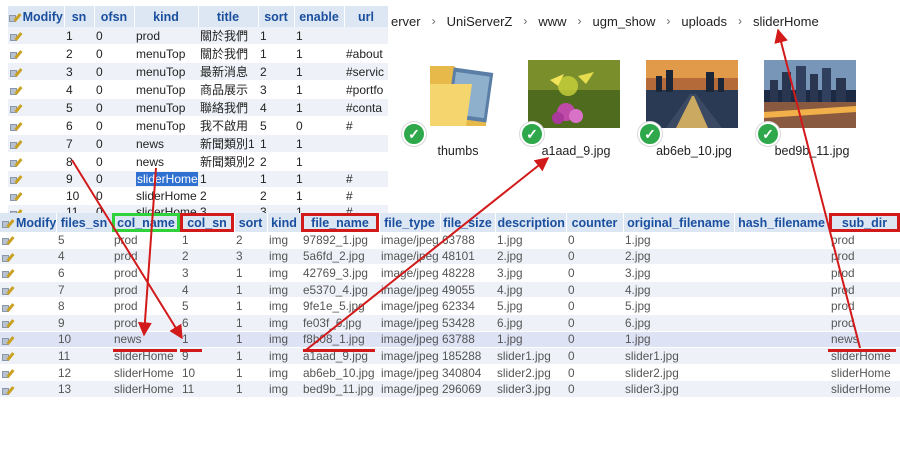 Image resolution: width=900 pixels, height=468 pixels. Describe the element at coordinates (480, 21) in the screenshot. I see `breadcrumb-item: UniServerZ` at that location.